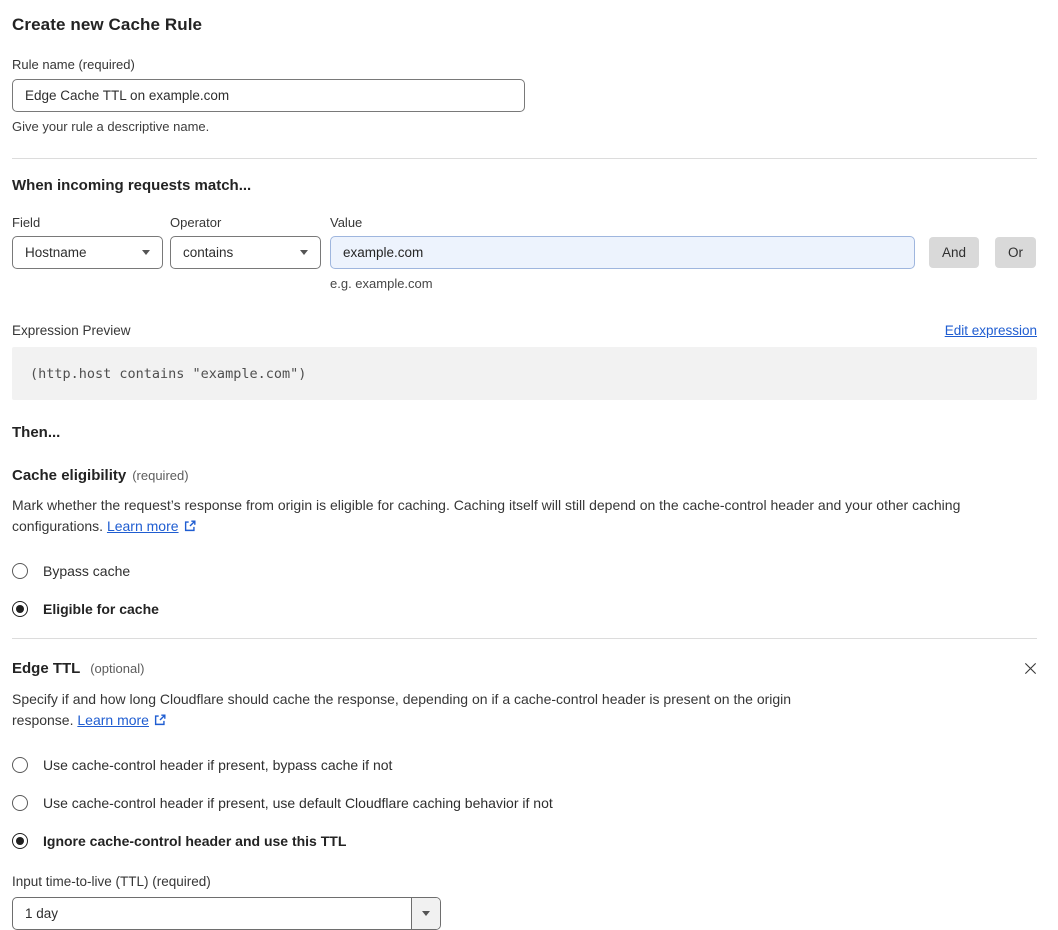 Image resolution: width=1058 pixels, height=930 pixels. Describe the element at coordinates (196, 222) in the screenshot. I see `operator-label: Operator` at that location.